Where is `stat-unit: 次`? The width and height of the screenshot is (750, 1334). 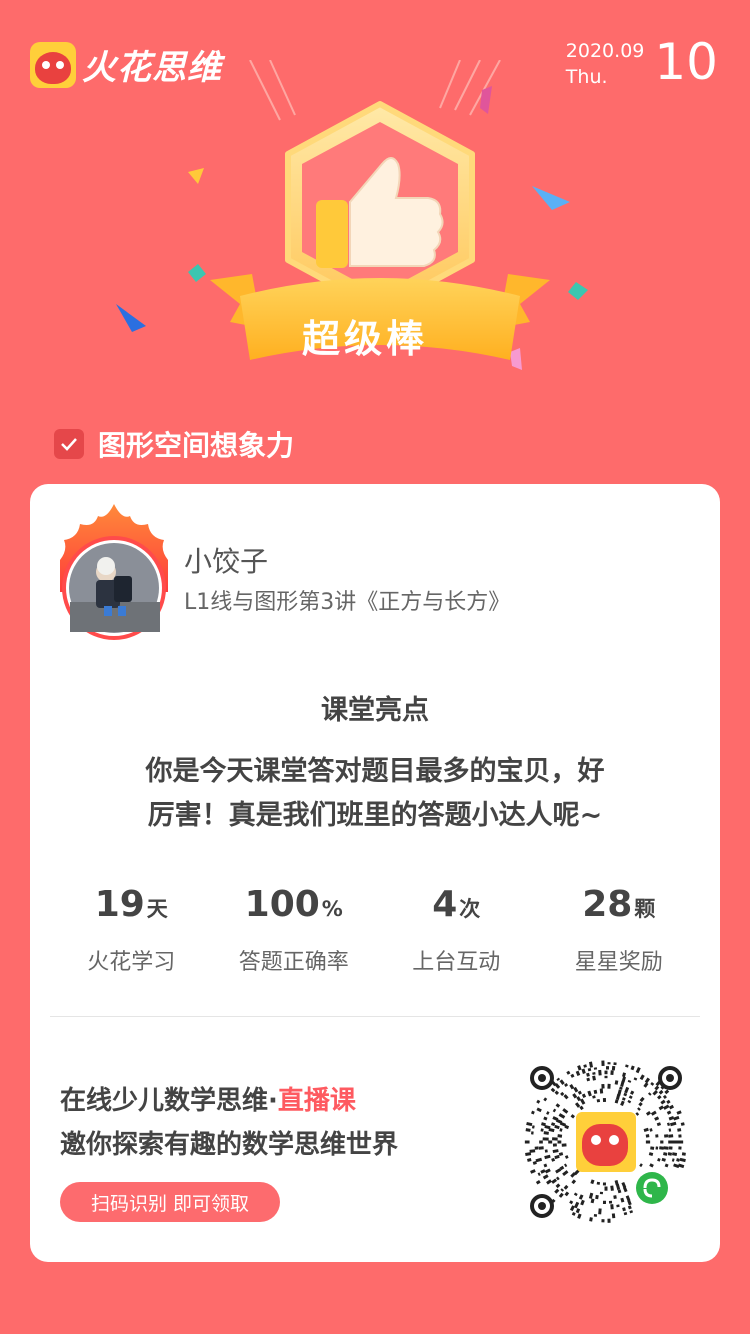
stat-unit: 次 is located at coordinates (470, 909).